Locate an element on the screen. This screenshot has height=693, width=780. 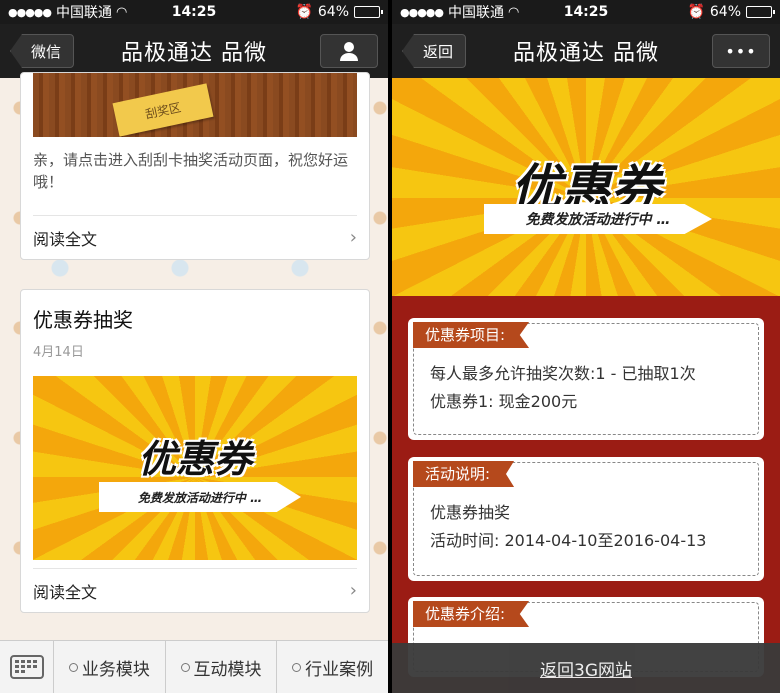
more-options-button: ••• is located at coordinates (741, 51).